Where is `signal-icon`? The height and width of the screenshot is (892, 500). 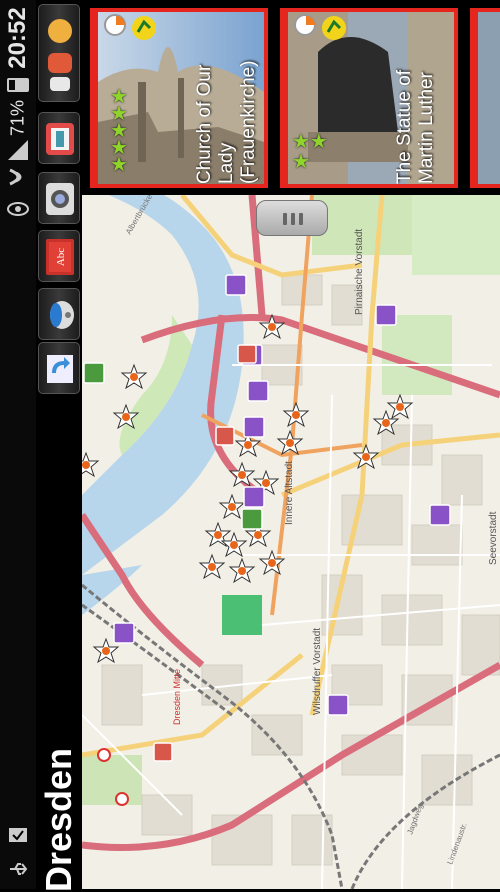 signal-icon is located at coordinates (18, 150).